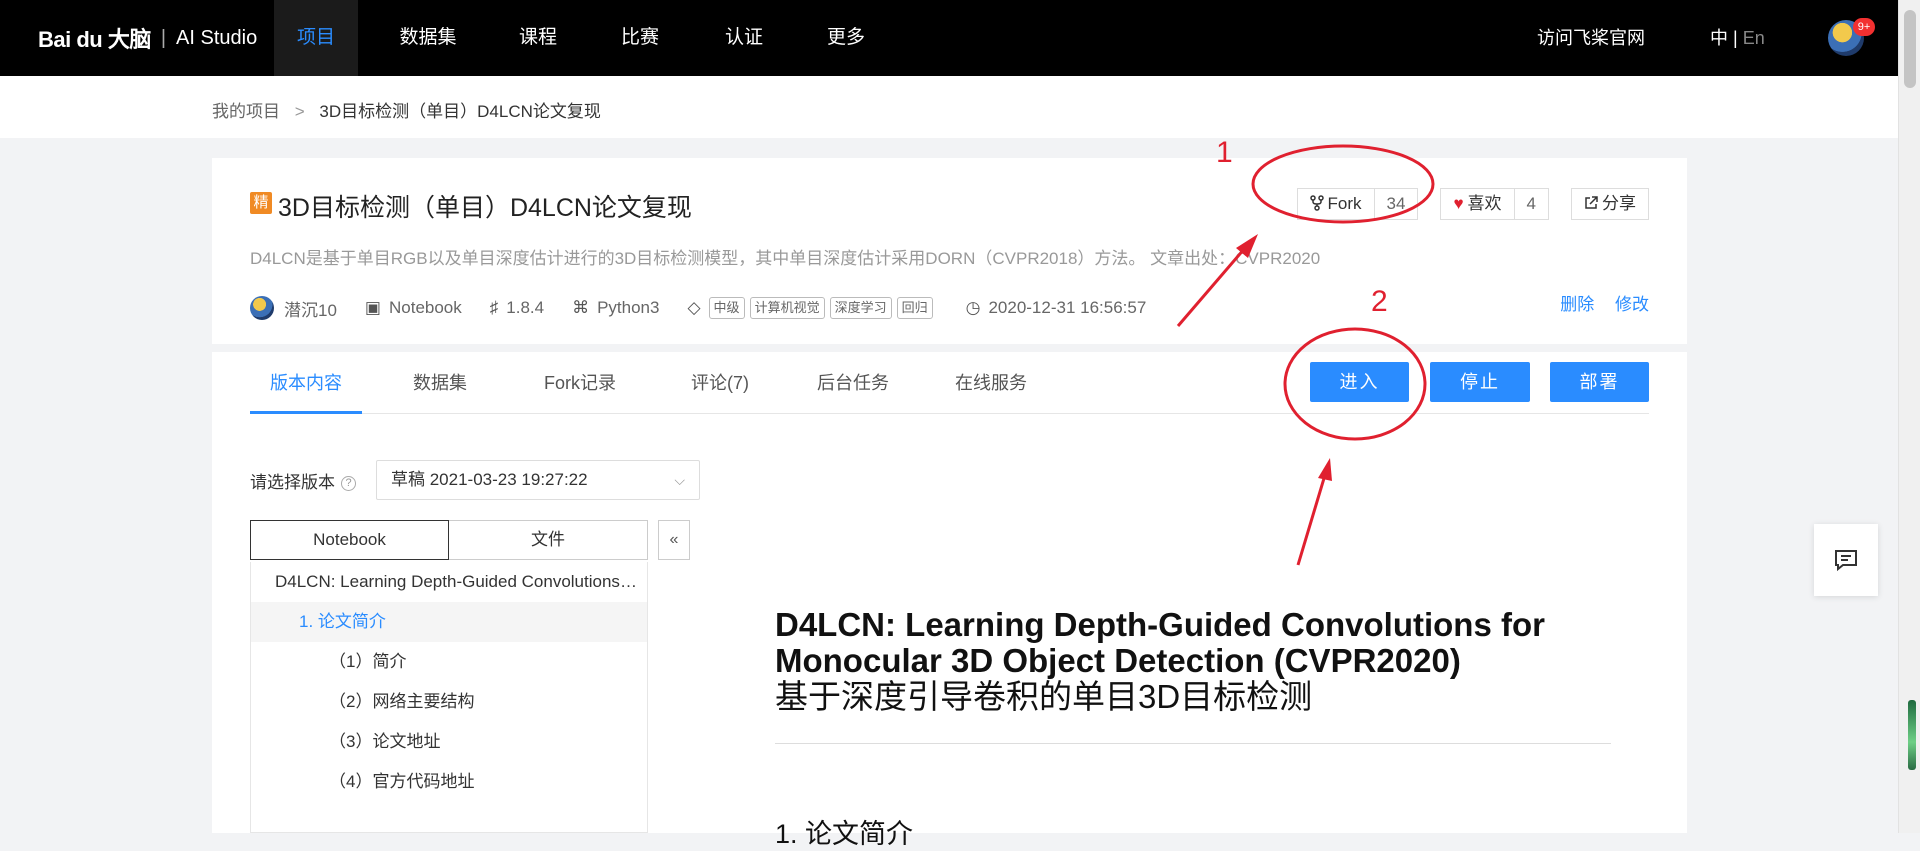 Image resolution: width=1920 pixels, height=851 pixels. Describe the element at coordinates (1355, 384) in the screenshot. I see `annotation-circle-enter` at that location.